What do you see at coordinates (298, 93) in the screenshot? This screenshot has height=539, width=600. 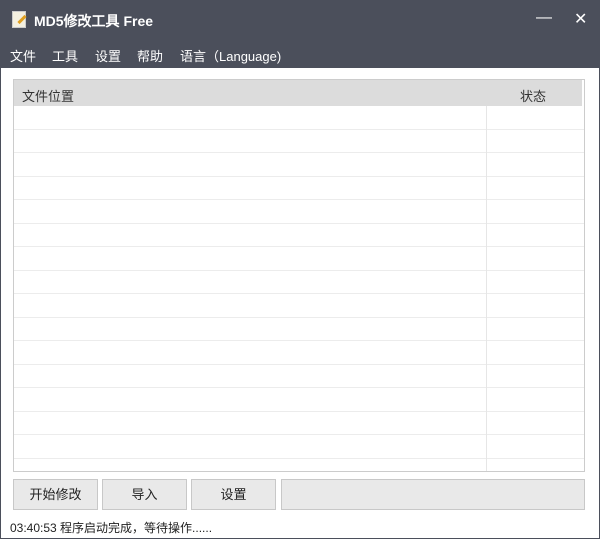 I see `table-header: 文件位置 状态` at bounding box center [298, 93].